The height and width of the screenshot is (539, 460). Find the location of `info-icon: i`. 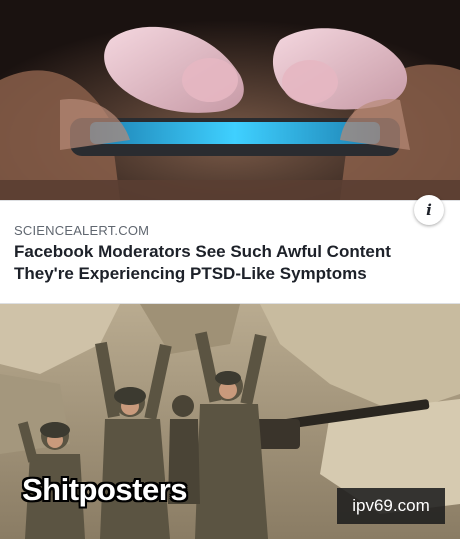

info-icon: i is located at coordinates (429, 210).